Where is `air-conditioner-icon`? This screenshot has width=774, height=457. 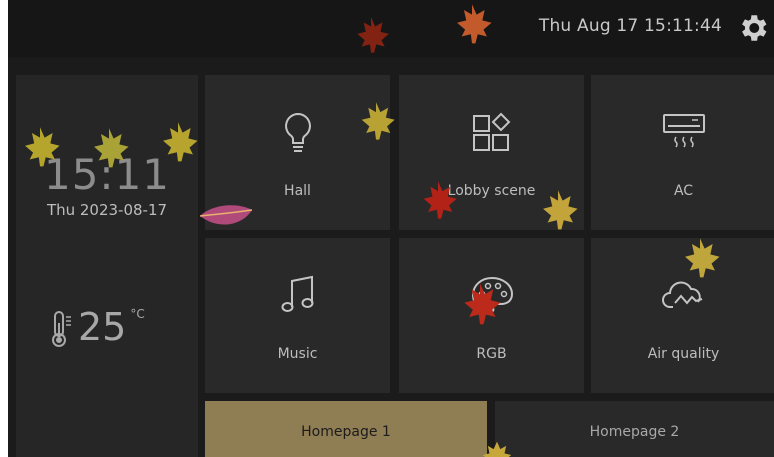 air-conditioner-icon is located at coordinates (683, 131).